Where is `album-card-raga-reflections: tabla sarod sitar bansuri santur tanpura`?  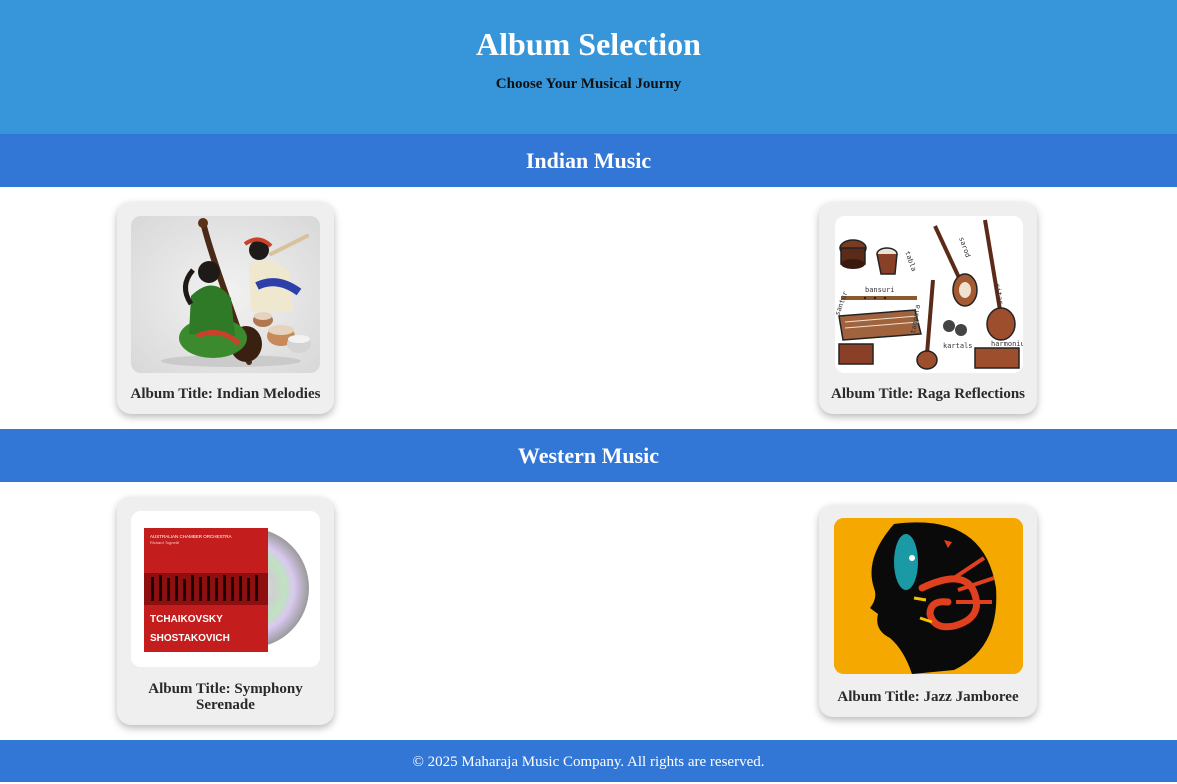 album-card-raga-reflections: tabla sarod sitar bansuri santur tanpura is located at coordinates (928, 308).